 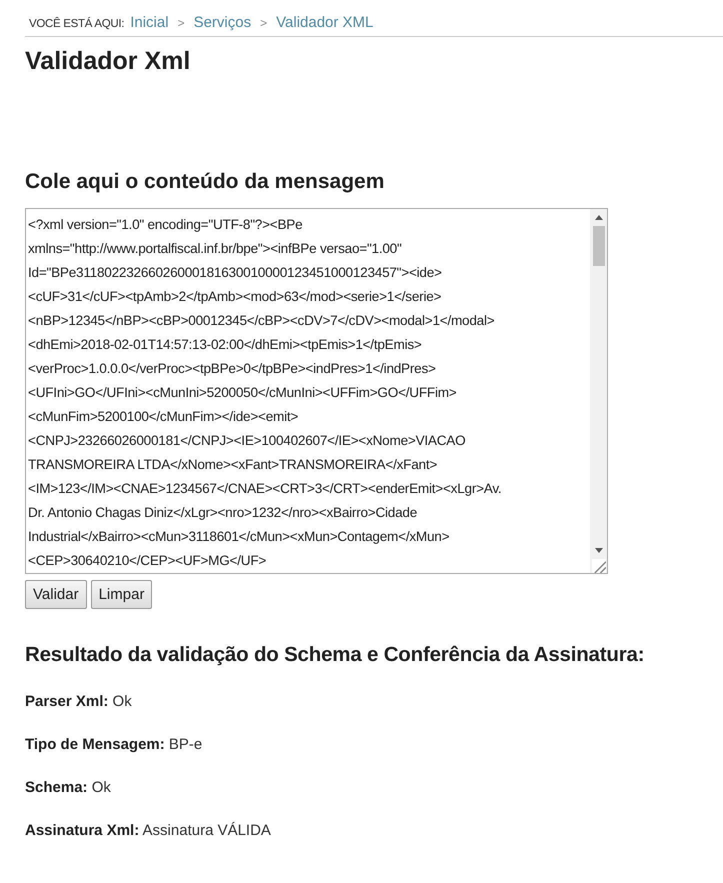 I want to click on breadcrumb-link: Serviços, so click(x=223, y=22).